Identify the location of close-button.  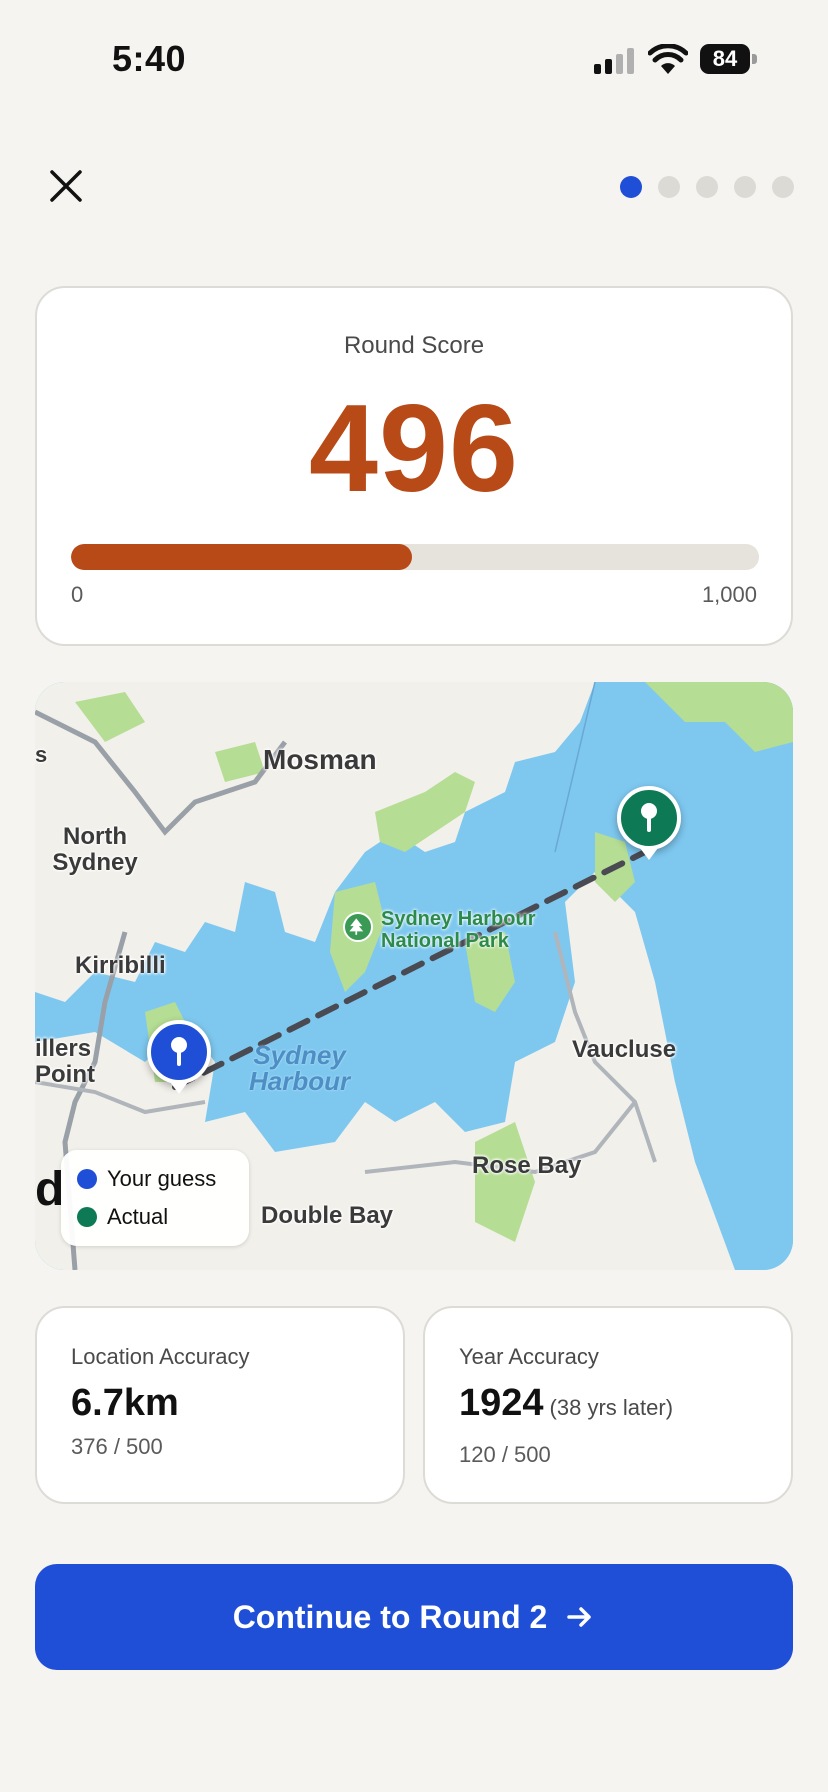
(66, 186).